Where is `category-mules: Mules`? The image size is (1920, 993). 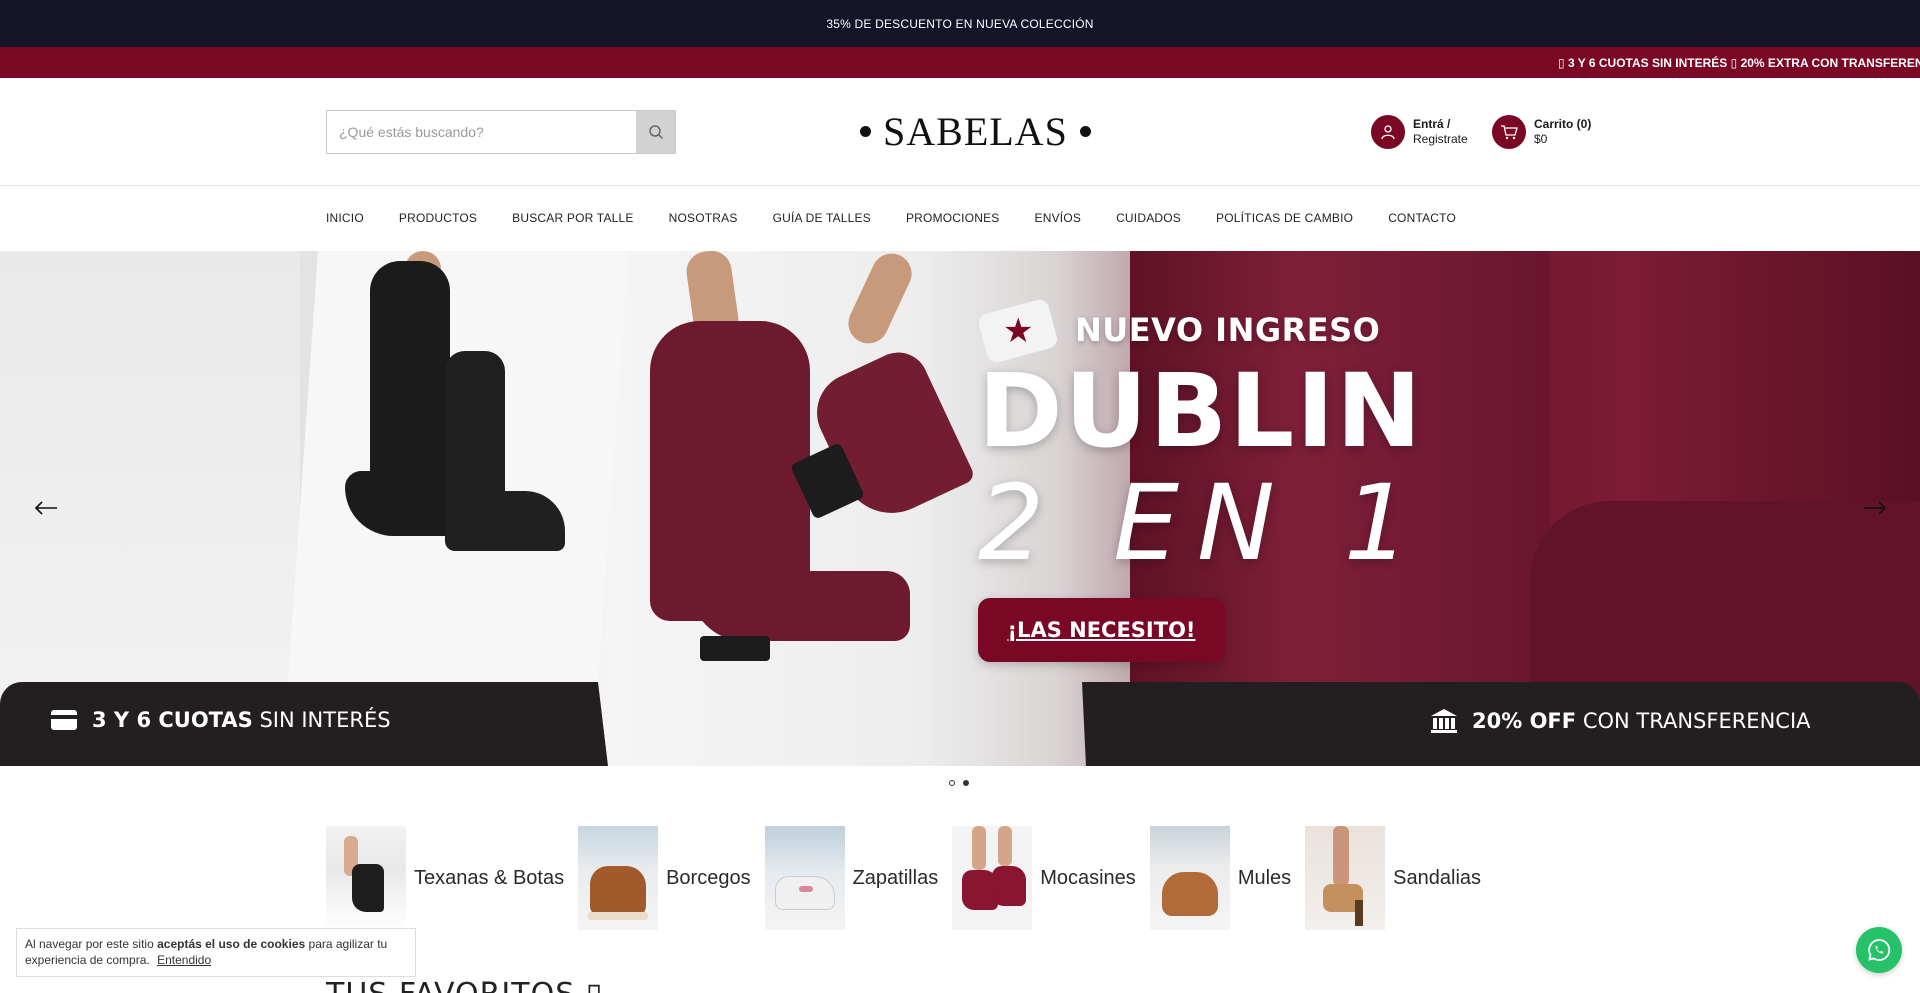 category-mules: Mules is located at coordinates (1220, 878).